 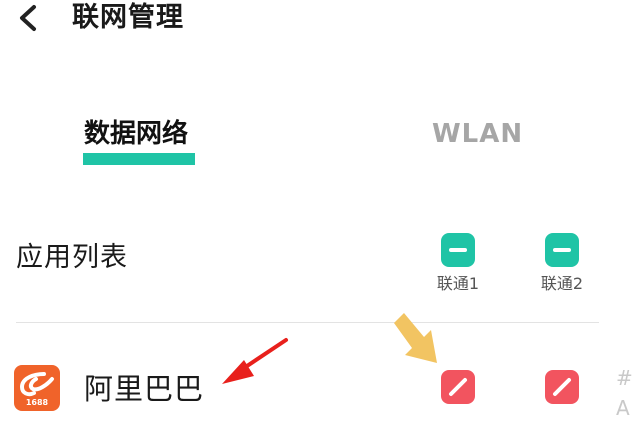 I want to click on annotation-arrows, so click(x=329, y=348).